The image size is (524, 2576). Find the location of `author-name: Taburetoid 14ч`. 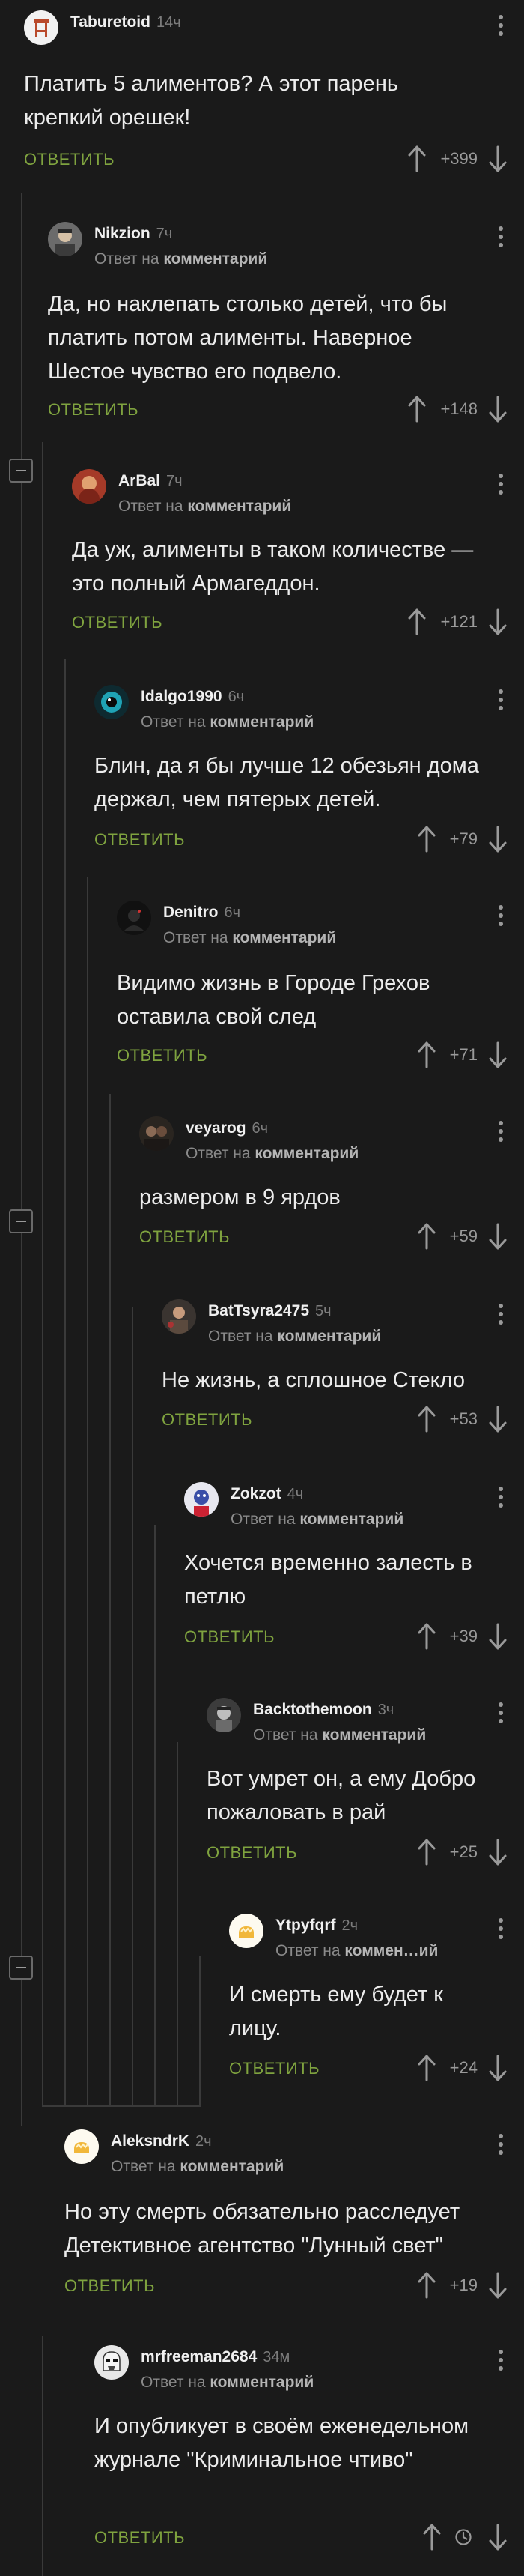

author-name: Taburetoid 14ч is located at coordinates (125, 22).